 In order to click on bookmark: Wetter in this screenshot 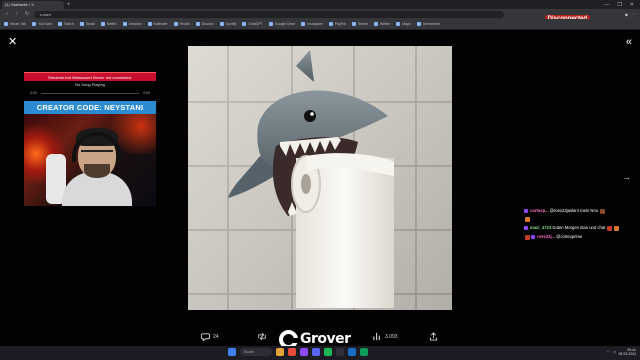, I will do `click(382, 24)`.